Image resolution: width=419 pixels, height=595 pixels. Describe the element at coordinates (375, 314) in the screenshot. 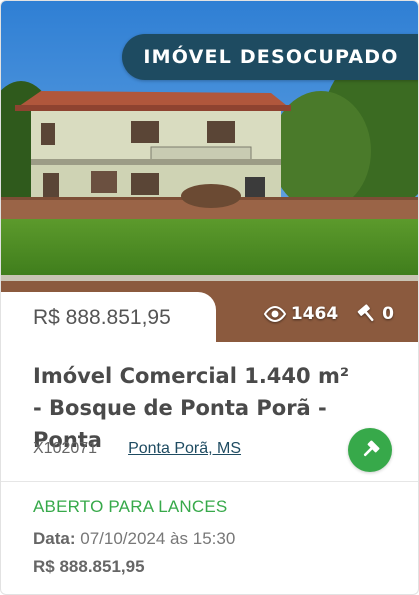

I see `bids-stat: 0` at that location.